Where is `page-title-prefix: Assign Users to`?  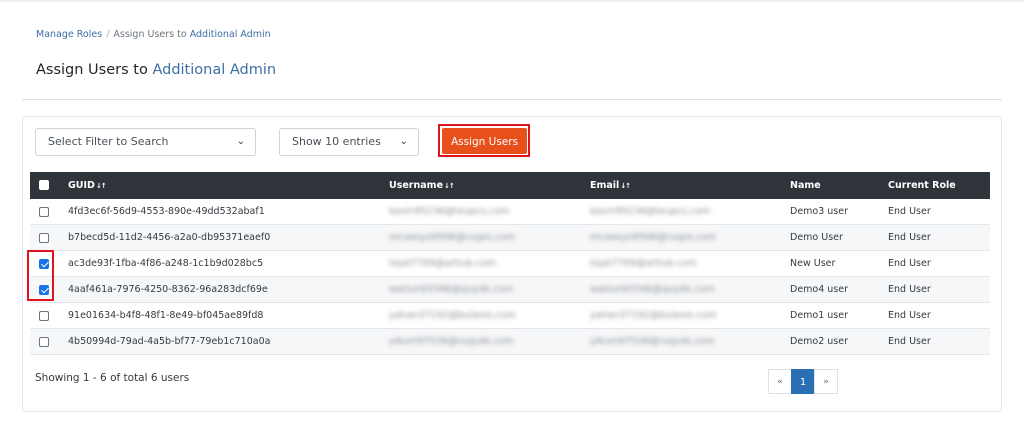 page-title-prefix: Assign Users to is located at coordinates (94, 70).